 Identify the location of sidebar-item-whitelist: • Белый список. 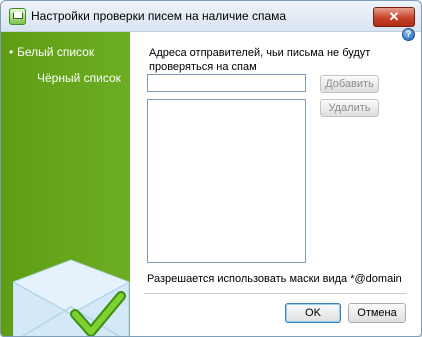
(51, 52).